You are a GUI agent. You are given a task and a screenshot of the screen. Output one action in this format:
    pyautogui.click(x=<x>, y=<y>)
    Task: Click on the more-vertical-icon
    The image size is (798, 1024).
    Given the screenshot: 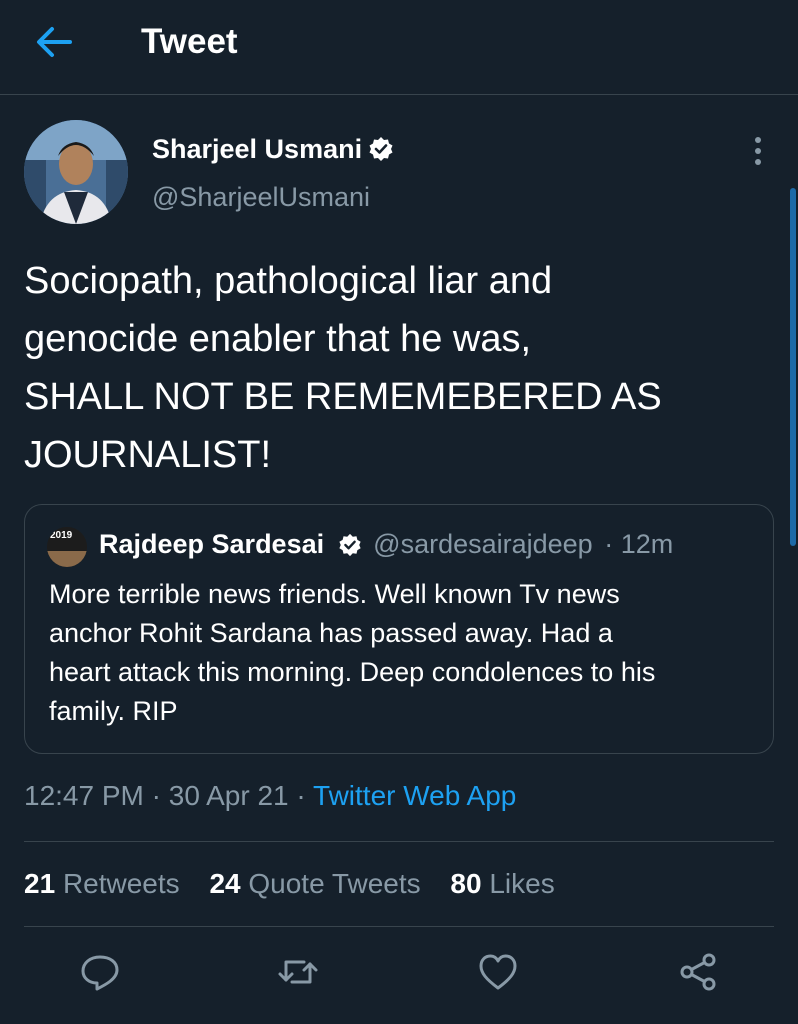 What is the action you would take?
    pyautogui.click(x=758, y=151)
    